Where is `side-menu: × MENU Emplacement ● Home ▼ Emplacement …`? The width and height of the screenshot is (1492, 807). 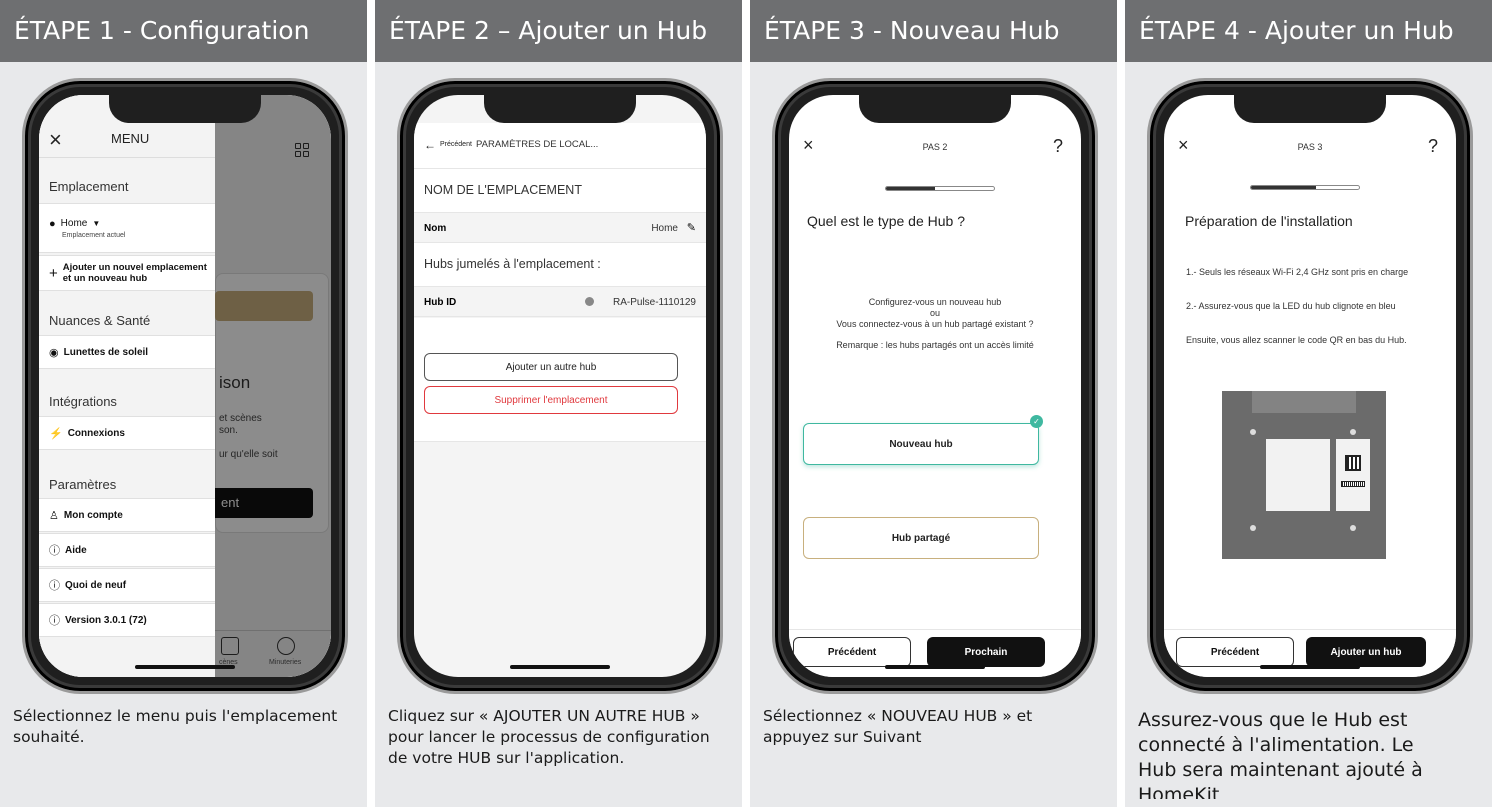 side-menu: × MENU Emplacement ● Home ▼ Emplacement … is located at coordinates (127, 386).